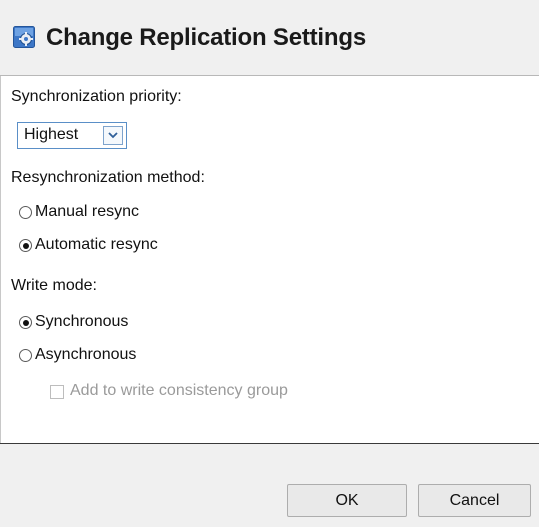 The image size is (539, 527). I want to click on automatic-resync-label: Automatic resync, so click(96, 245).